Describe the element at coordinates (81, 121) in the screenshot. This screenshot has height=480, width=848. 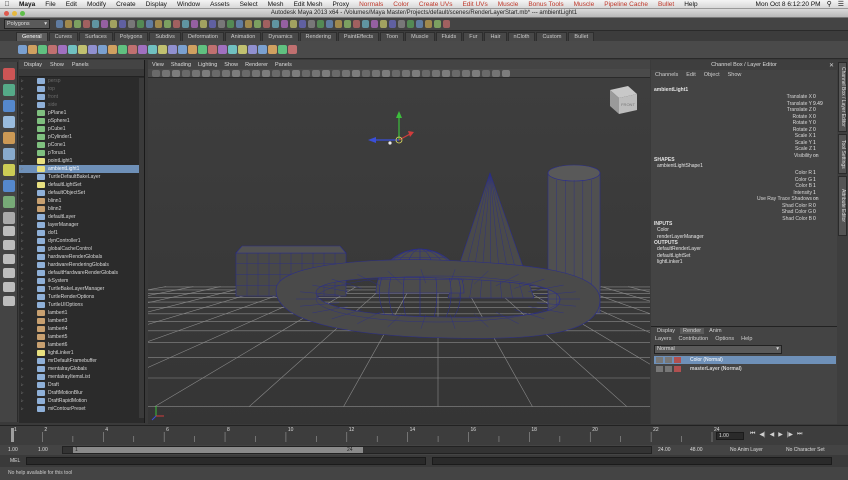
I see `outliner-item: ▹ pSphere1` at that location.